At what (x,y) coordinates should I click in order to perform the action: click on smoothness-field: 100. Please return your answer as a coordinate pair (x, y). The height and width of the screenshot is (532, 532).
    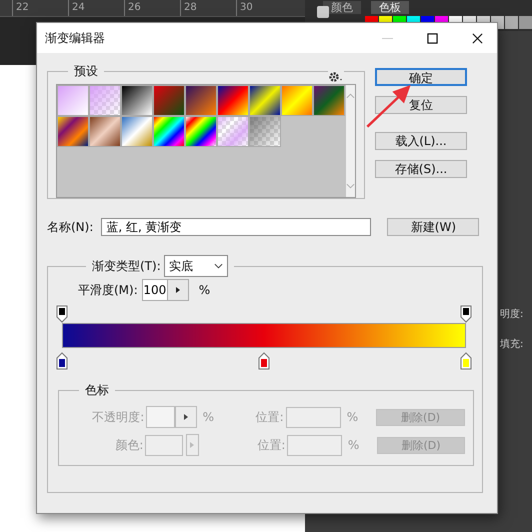
    Looking at the image, I should click on (155, 290).